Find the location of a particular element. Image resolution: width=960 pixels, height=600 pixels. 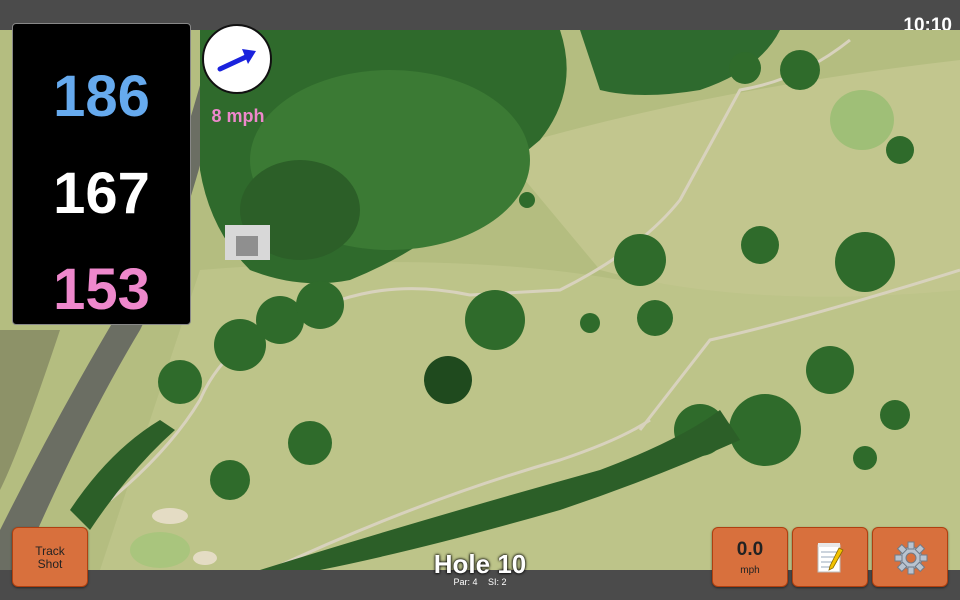

track-shot-button: Track Shot is located at coordinates (50, 557).